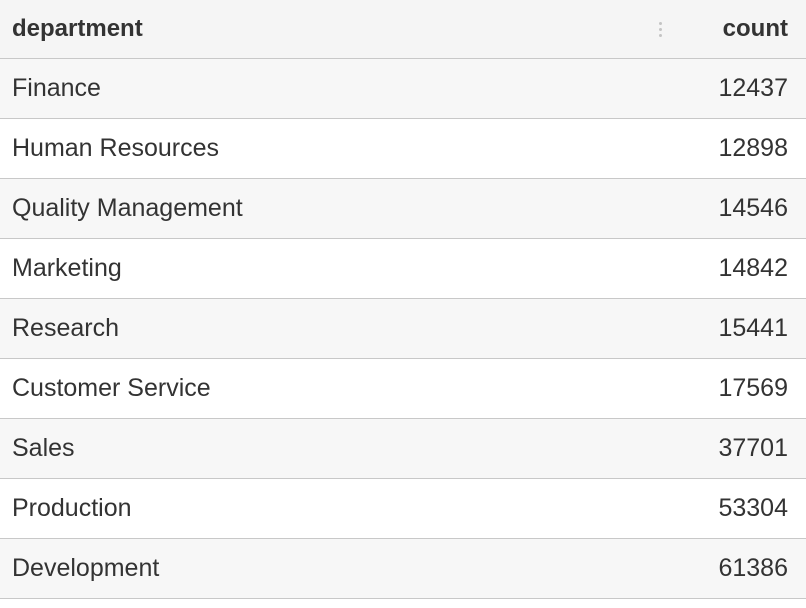  I want to click on cell-department: Marketing, so click(67, 268).